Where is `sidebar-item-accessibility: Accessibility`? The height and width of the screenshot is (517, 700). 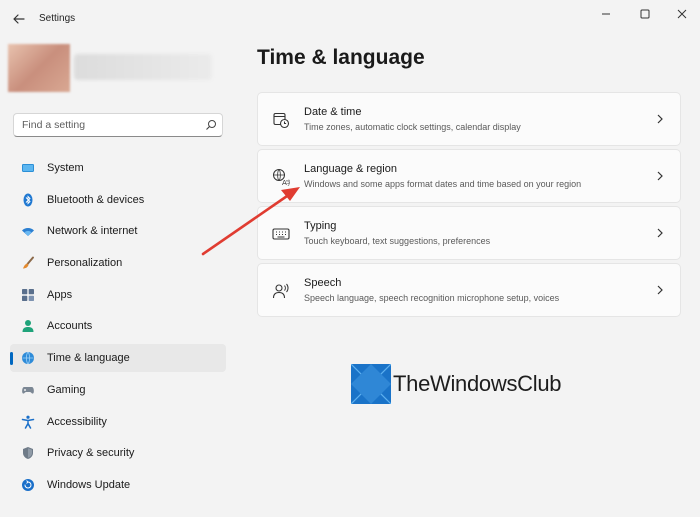 sidebar-item-accessibility: Accessibility is located at coordinates (118, 422).